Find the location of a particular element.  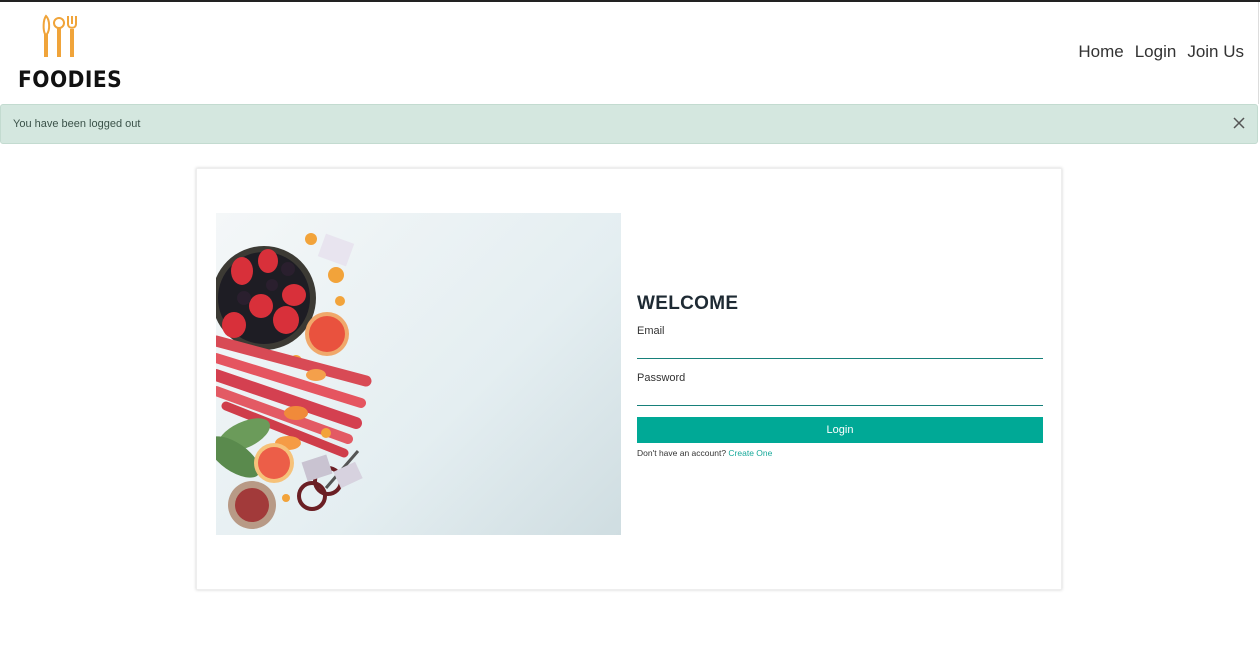

email-field is located at coordinates (840, 348).